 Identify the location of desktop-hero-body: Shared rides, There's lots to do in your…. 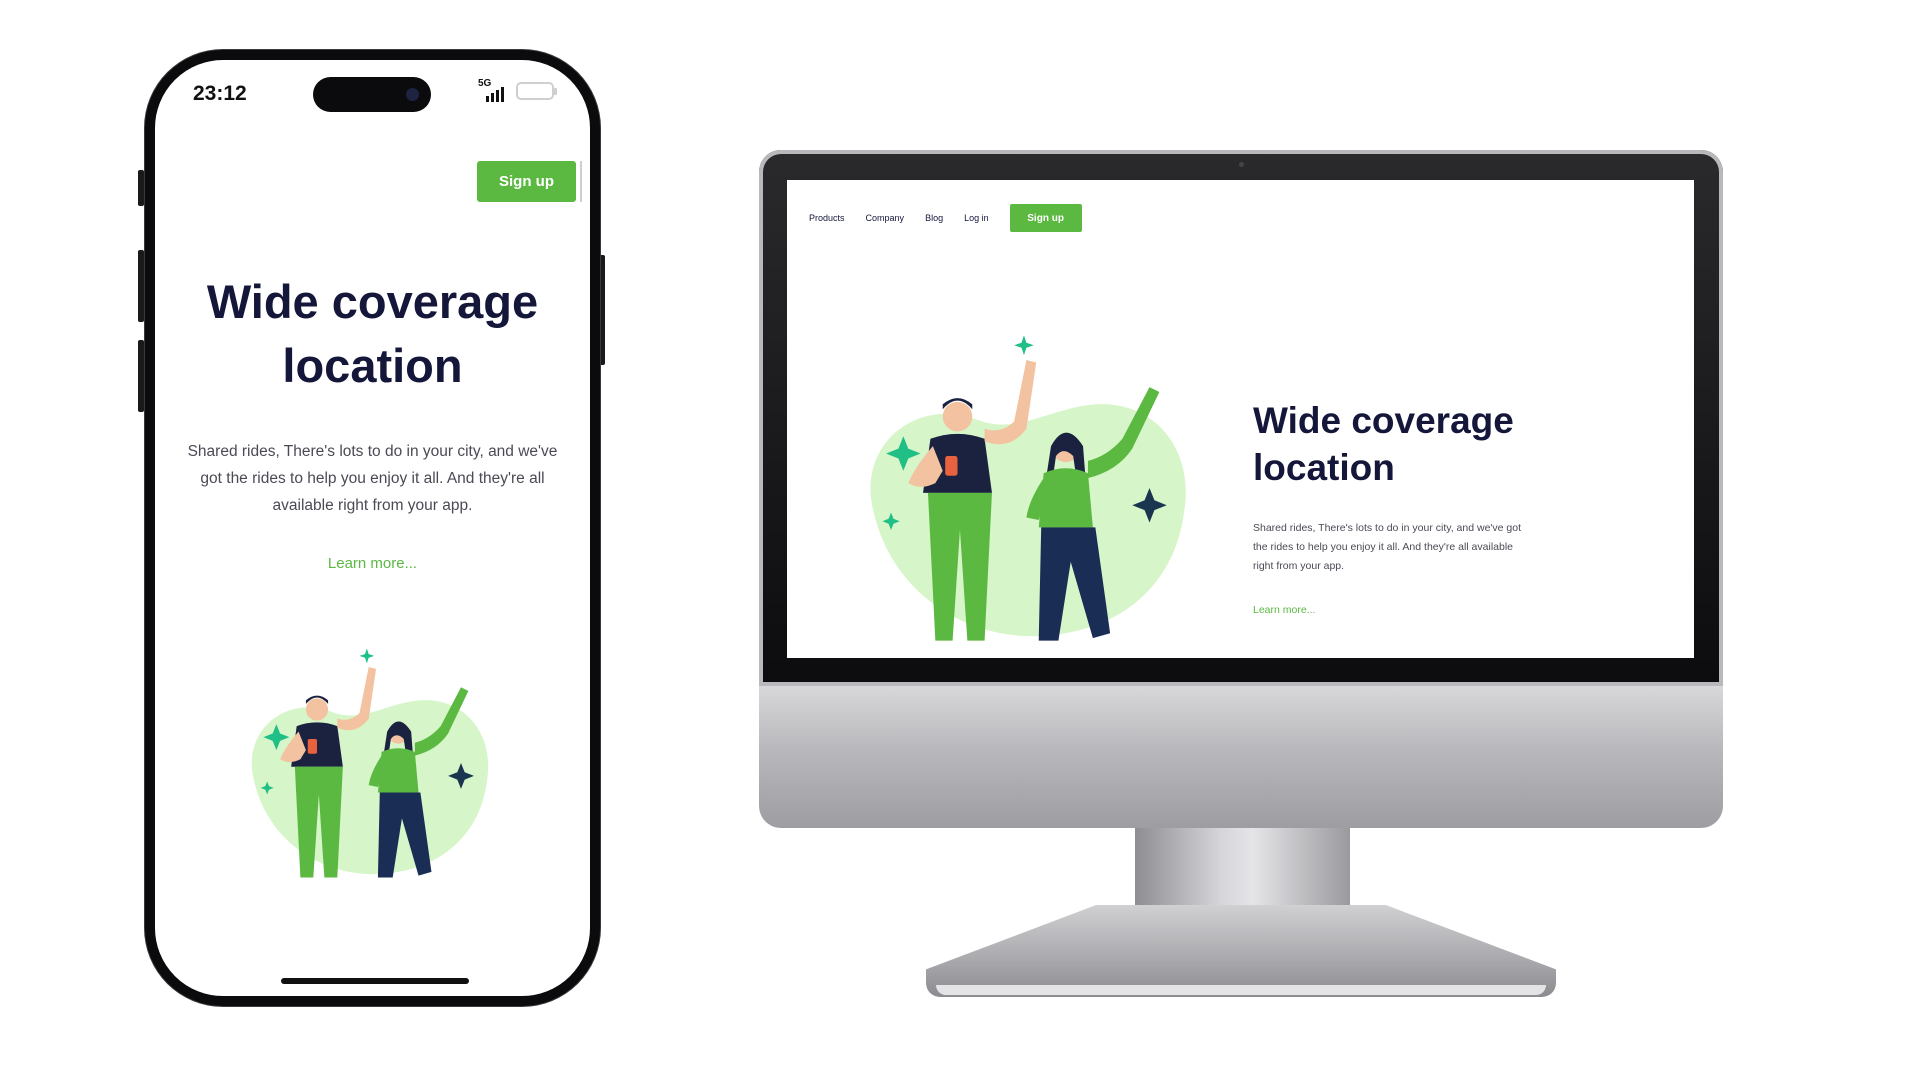
(1387, 547).